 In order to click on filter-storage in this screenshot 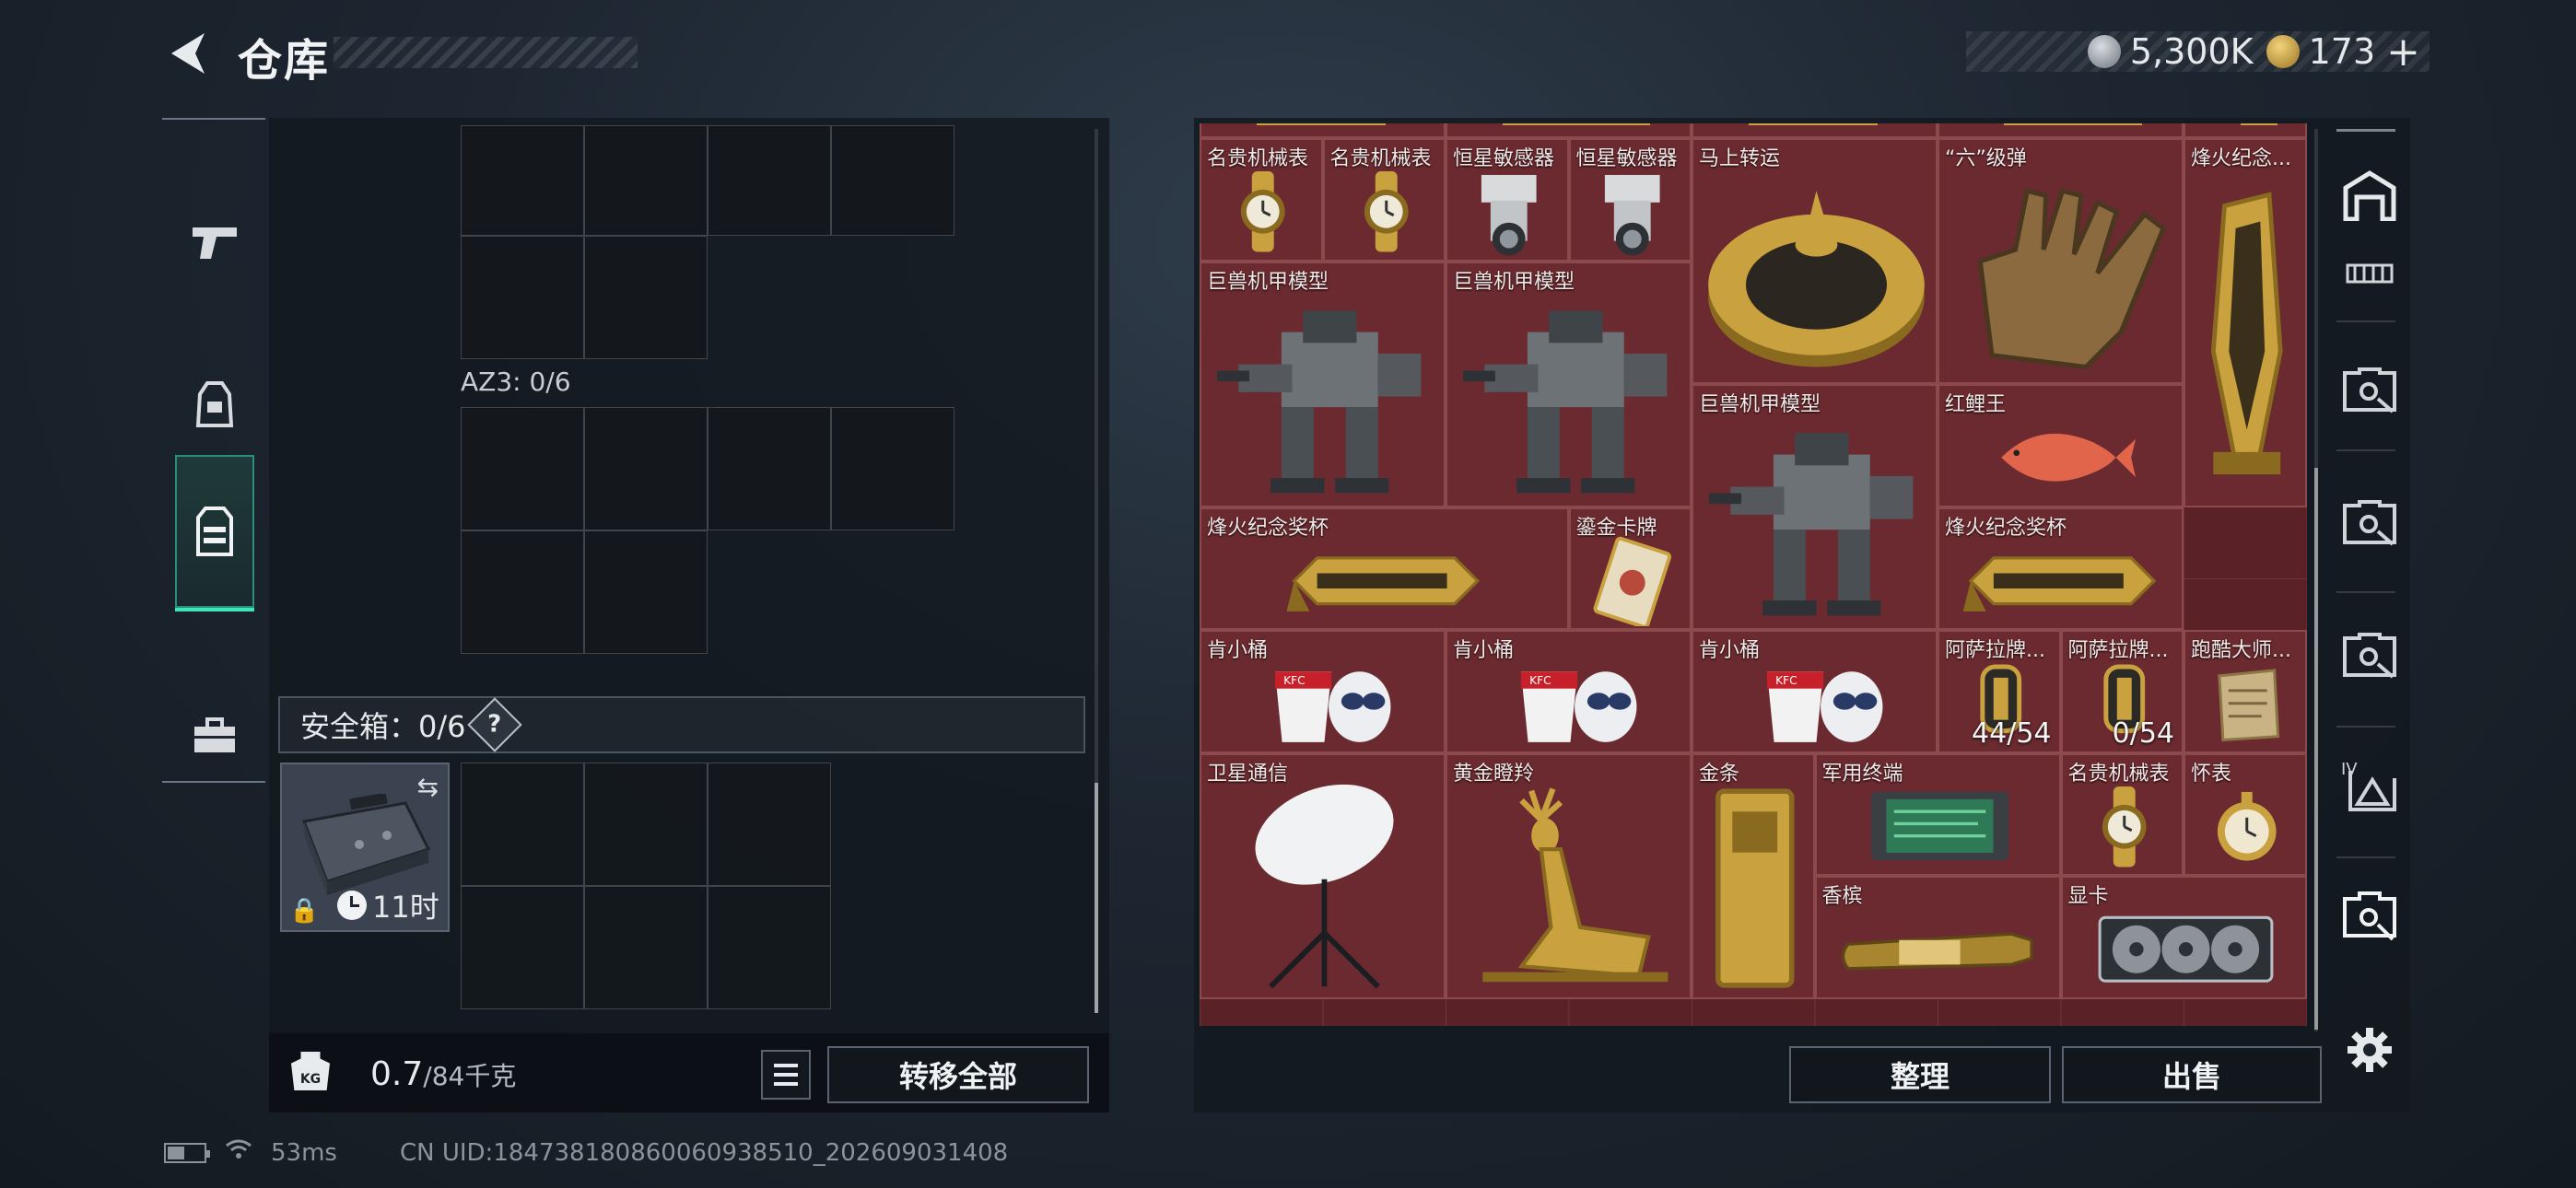, I will do `click(2369, 195)`.